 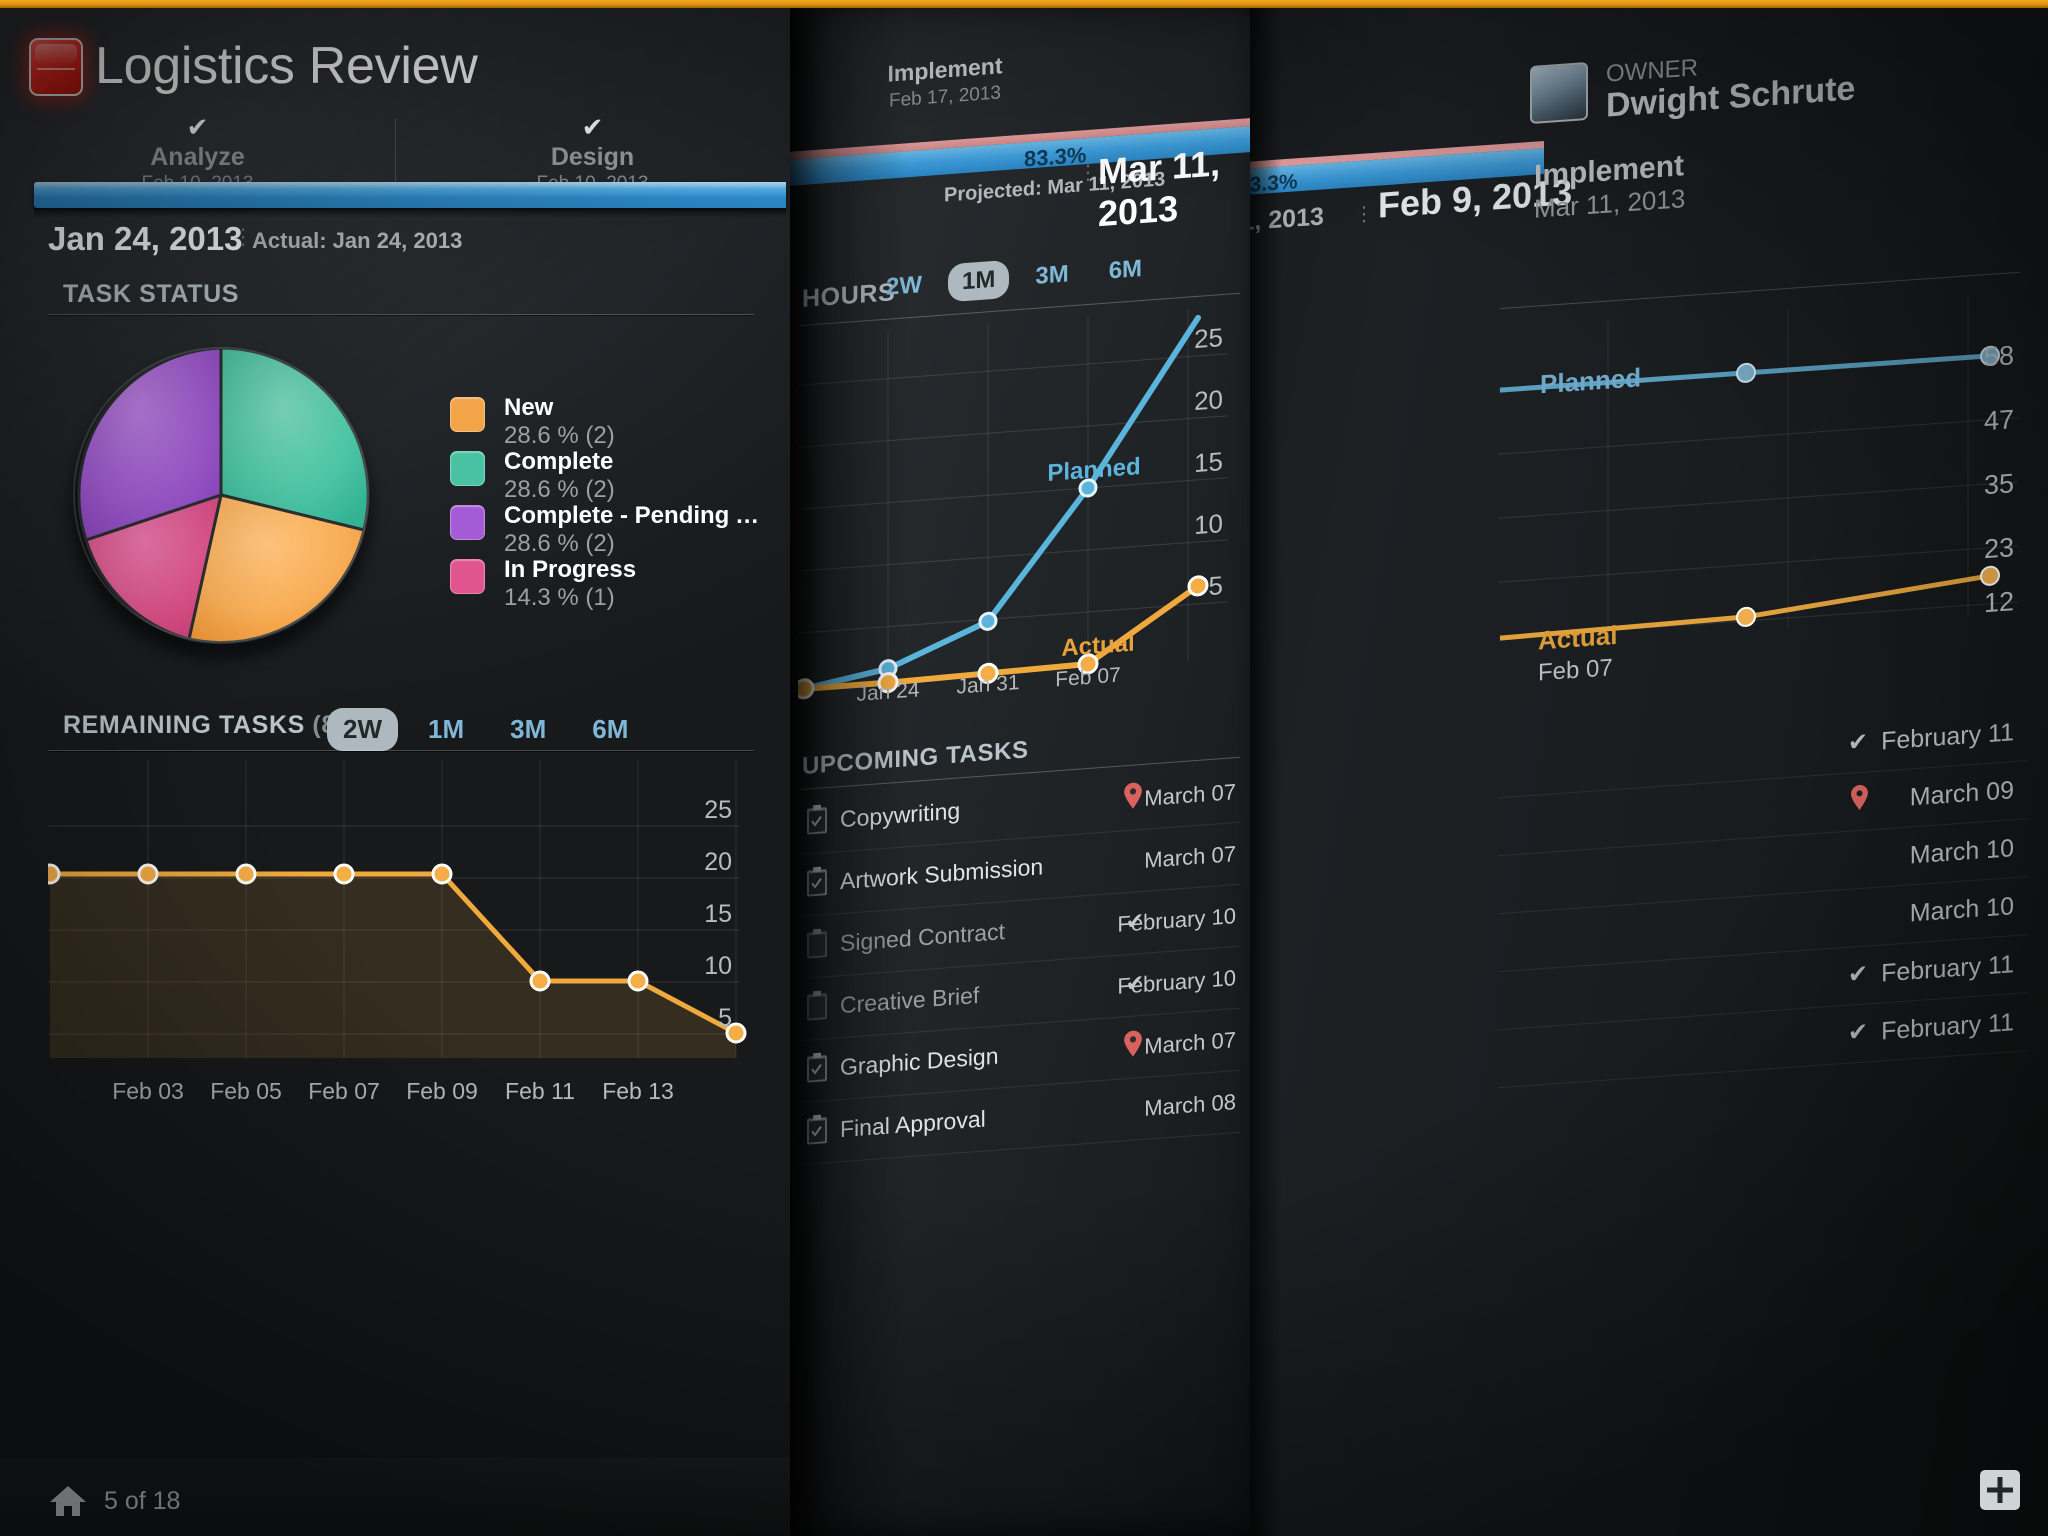 What do you see at coordinates (922, 937) in the screenshot?
I see `task-name: Signed Contract` at bounding box center [922, 937].